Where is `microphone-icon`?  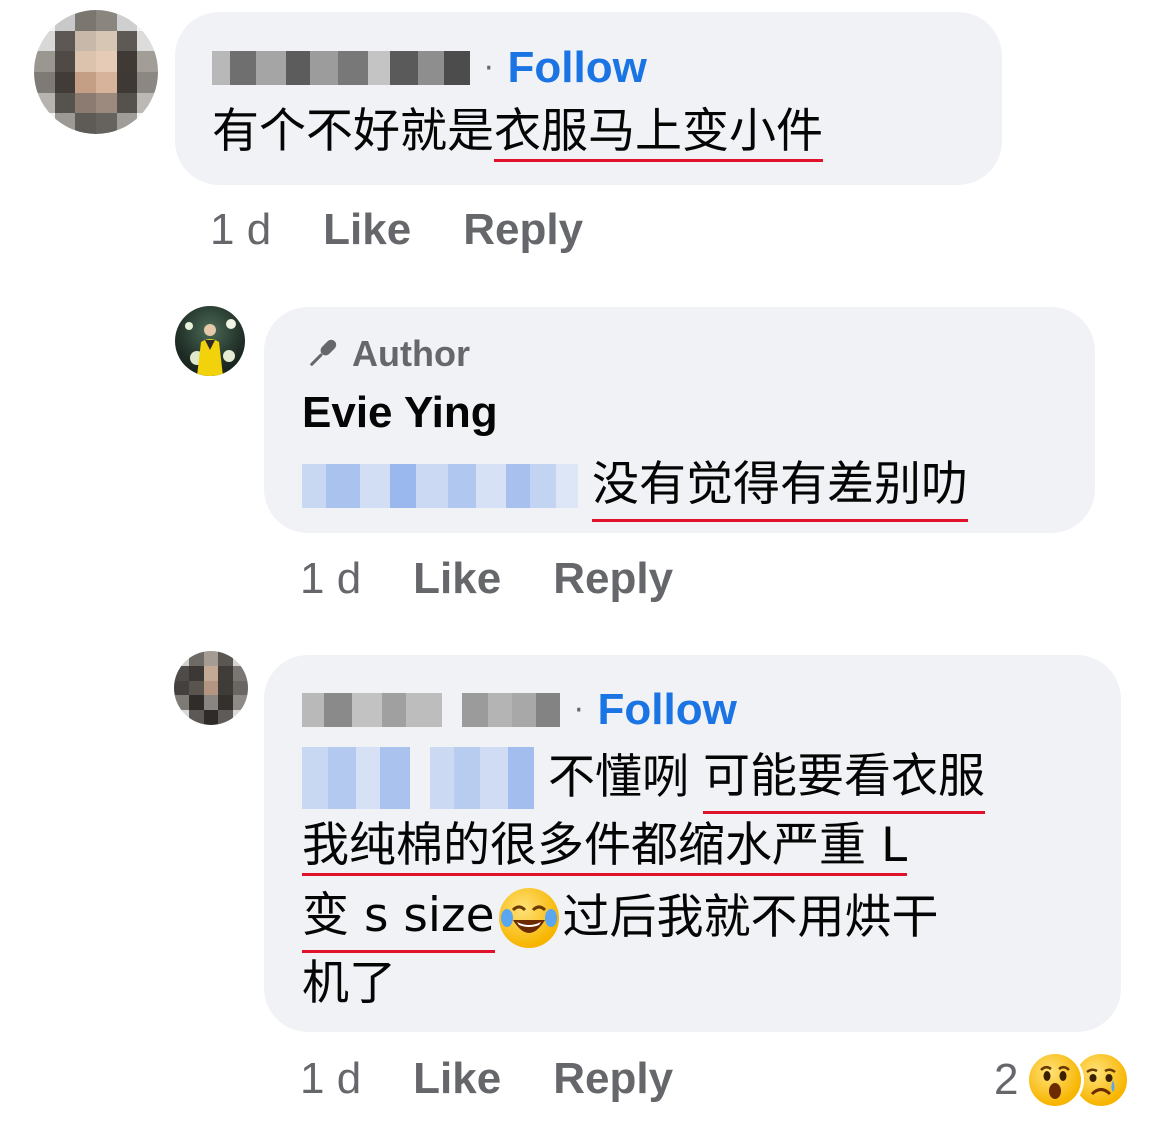 microphone-icon is located at coordinates (323, 352).